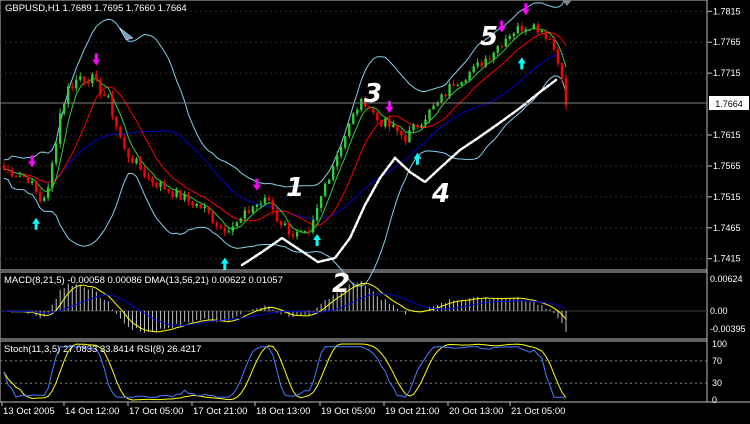 The height and width of the screenshot is (424, 750). Describe the element at coordinates (373, 94) in the screenshot. I see `wave-number-3: 3` at that location.